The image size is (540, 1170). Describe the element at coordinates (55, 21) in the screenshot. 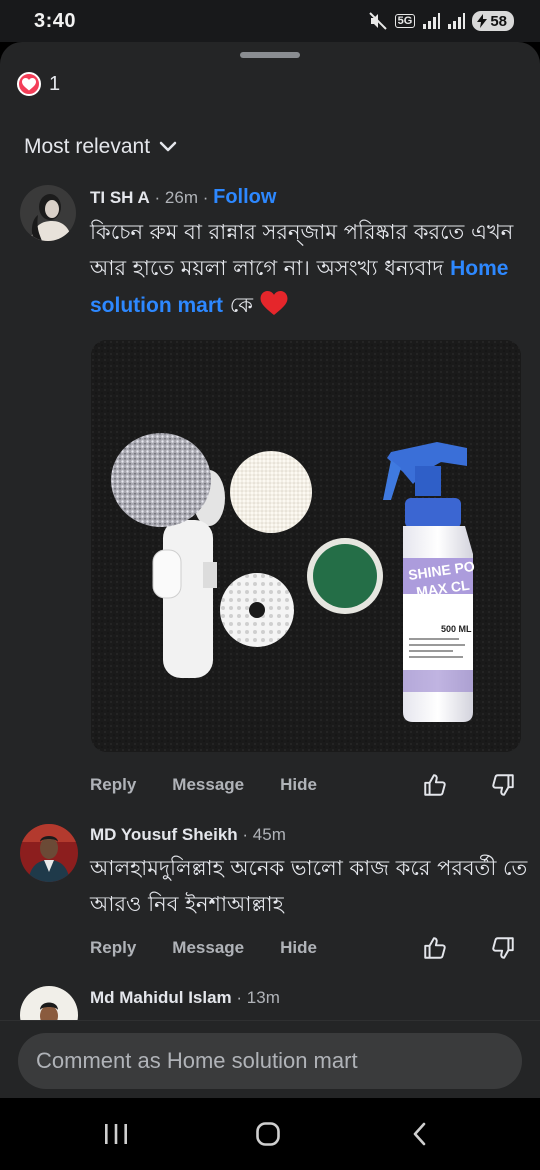

I see `status-time: 3:40` at that location.